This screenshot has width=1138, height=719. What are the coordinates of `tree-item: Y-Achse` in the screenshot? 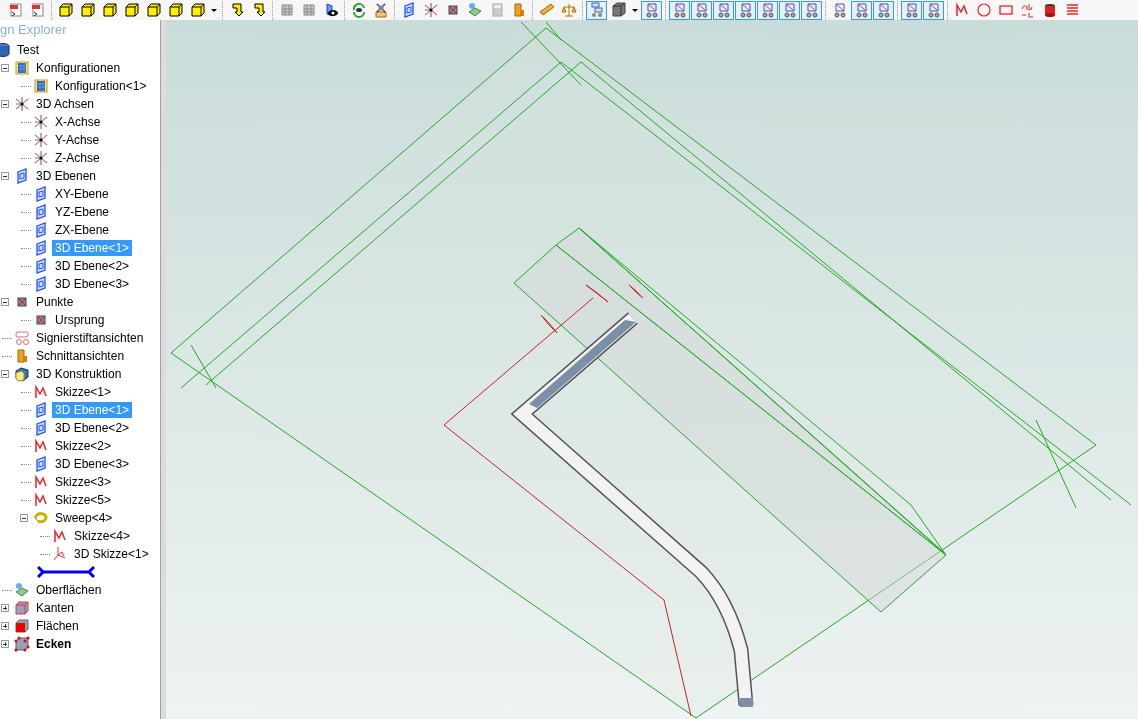 It's located at (77, 140).